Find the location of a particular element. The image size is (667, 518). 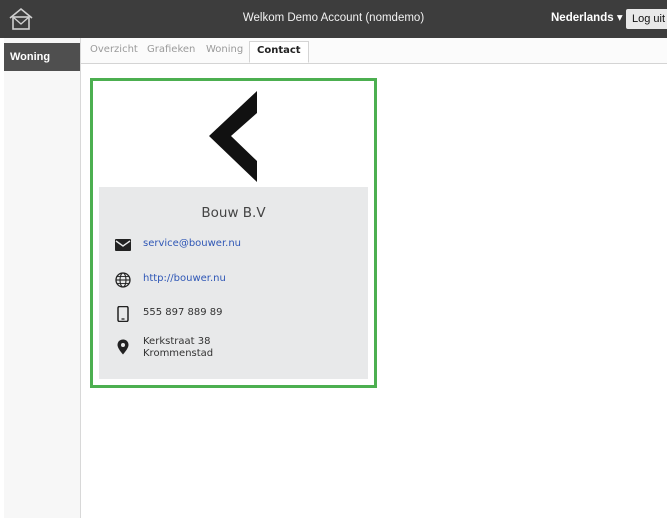

chevron-left-logo is located at coordinates (233, 136).